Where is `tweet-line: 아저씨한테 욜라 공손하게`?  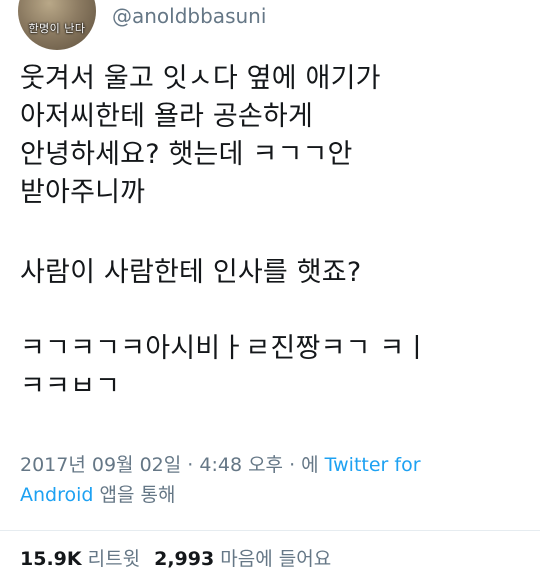 tweet-line: 아저씨한테 욜라 공손하게 is located at coordinates (167, 116).